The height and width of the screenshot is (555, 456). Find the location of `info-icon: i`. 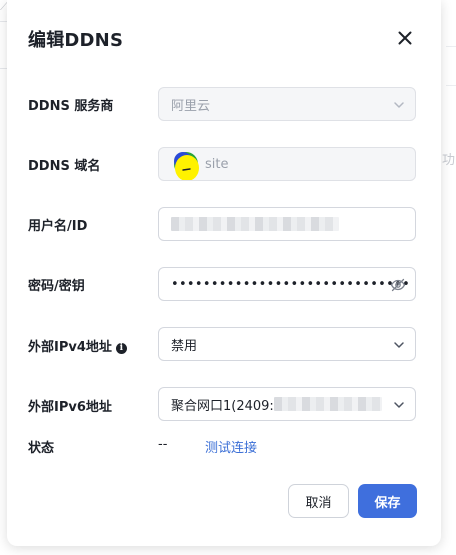

info-icon: i is located at coordinates (121, 348).